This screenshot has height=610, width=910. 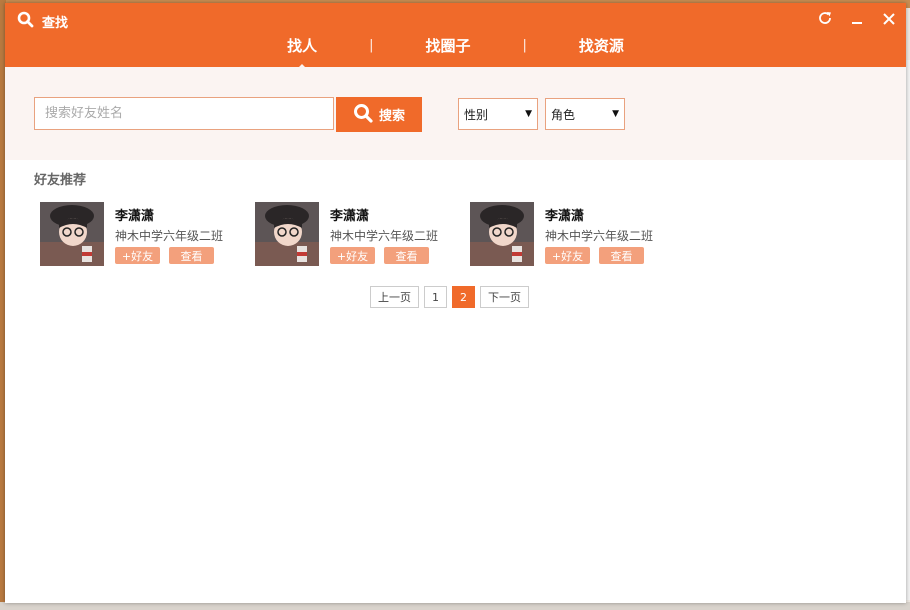 I want to click on tab-bar: 找人 | 找圈子 | 找资源, so click(x=455, y=52).